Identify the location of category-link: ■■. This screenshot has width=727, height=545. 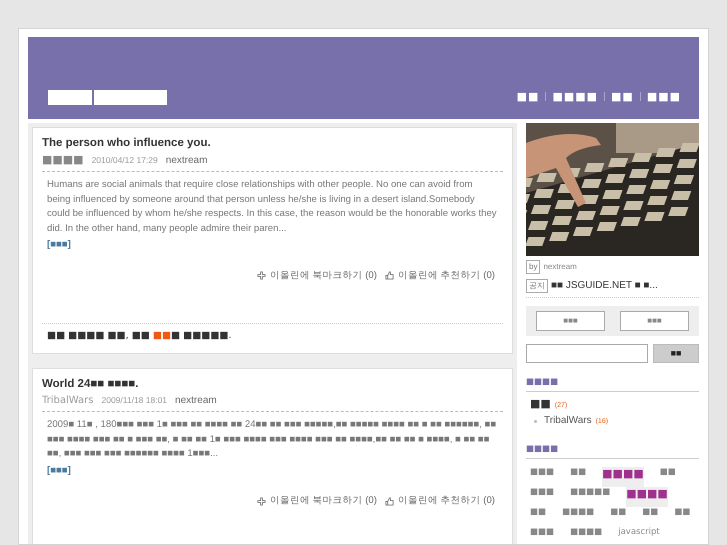
(540, 404).